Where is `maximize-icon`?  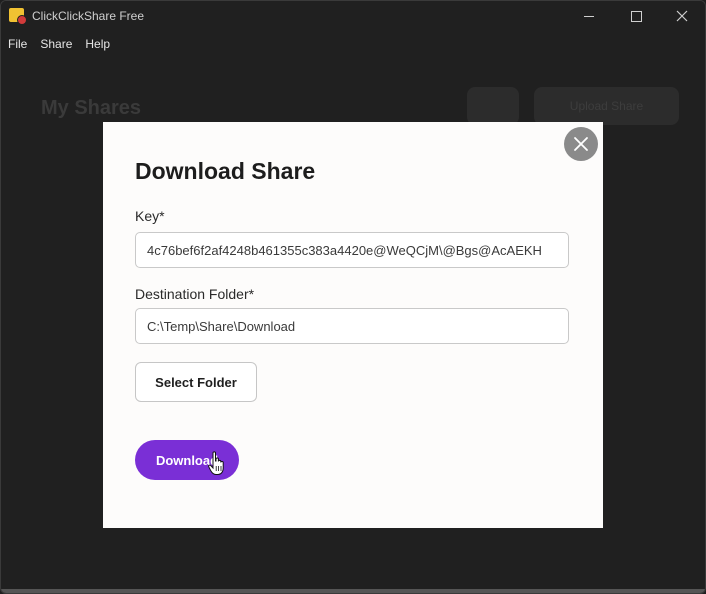
maximize-icon is located at coordinates (636, 16).